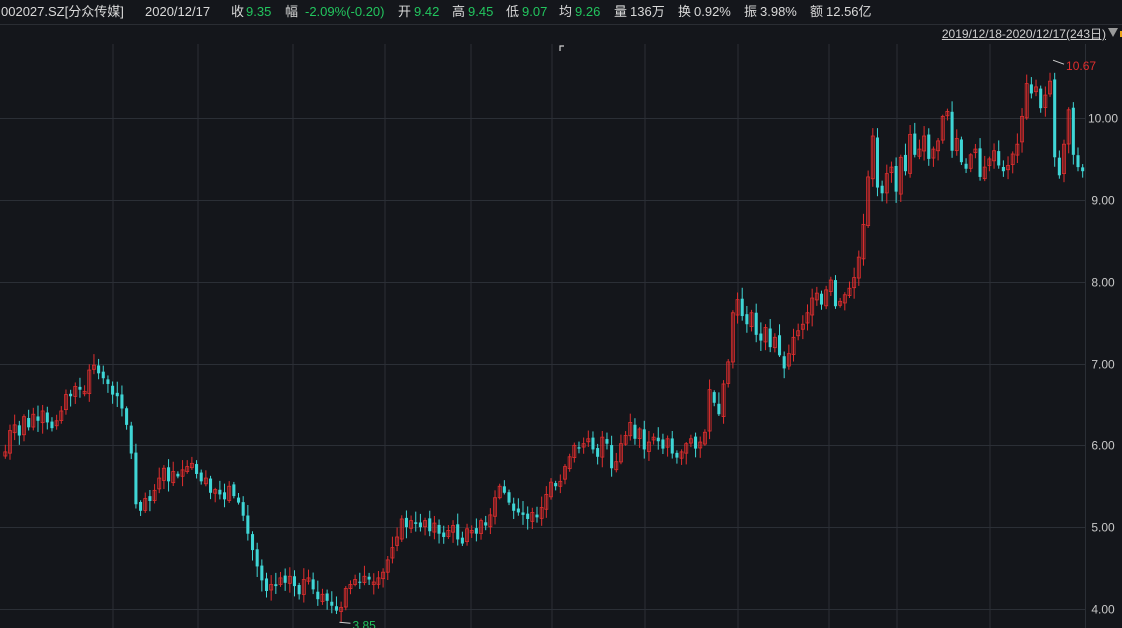 Image resolution: width=1122 pixels, height=628 pixels. I want to click on y-tick-label: 10.00, so click(1103, 119).